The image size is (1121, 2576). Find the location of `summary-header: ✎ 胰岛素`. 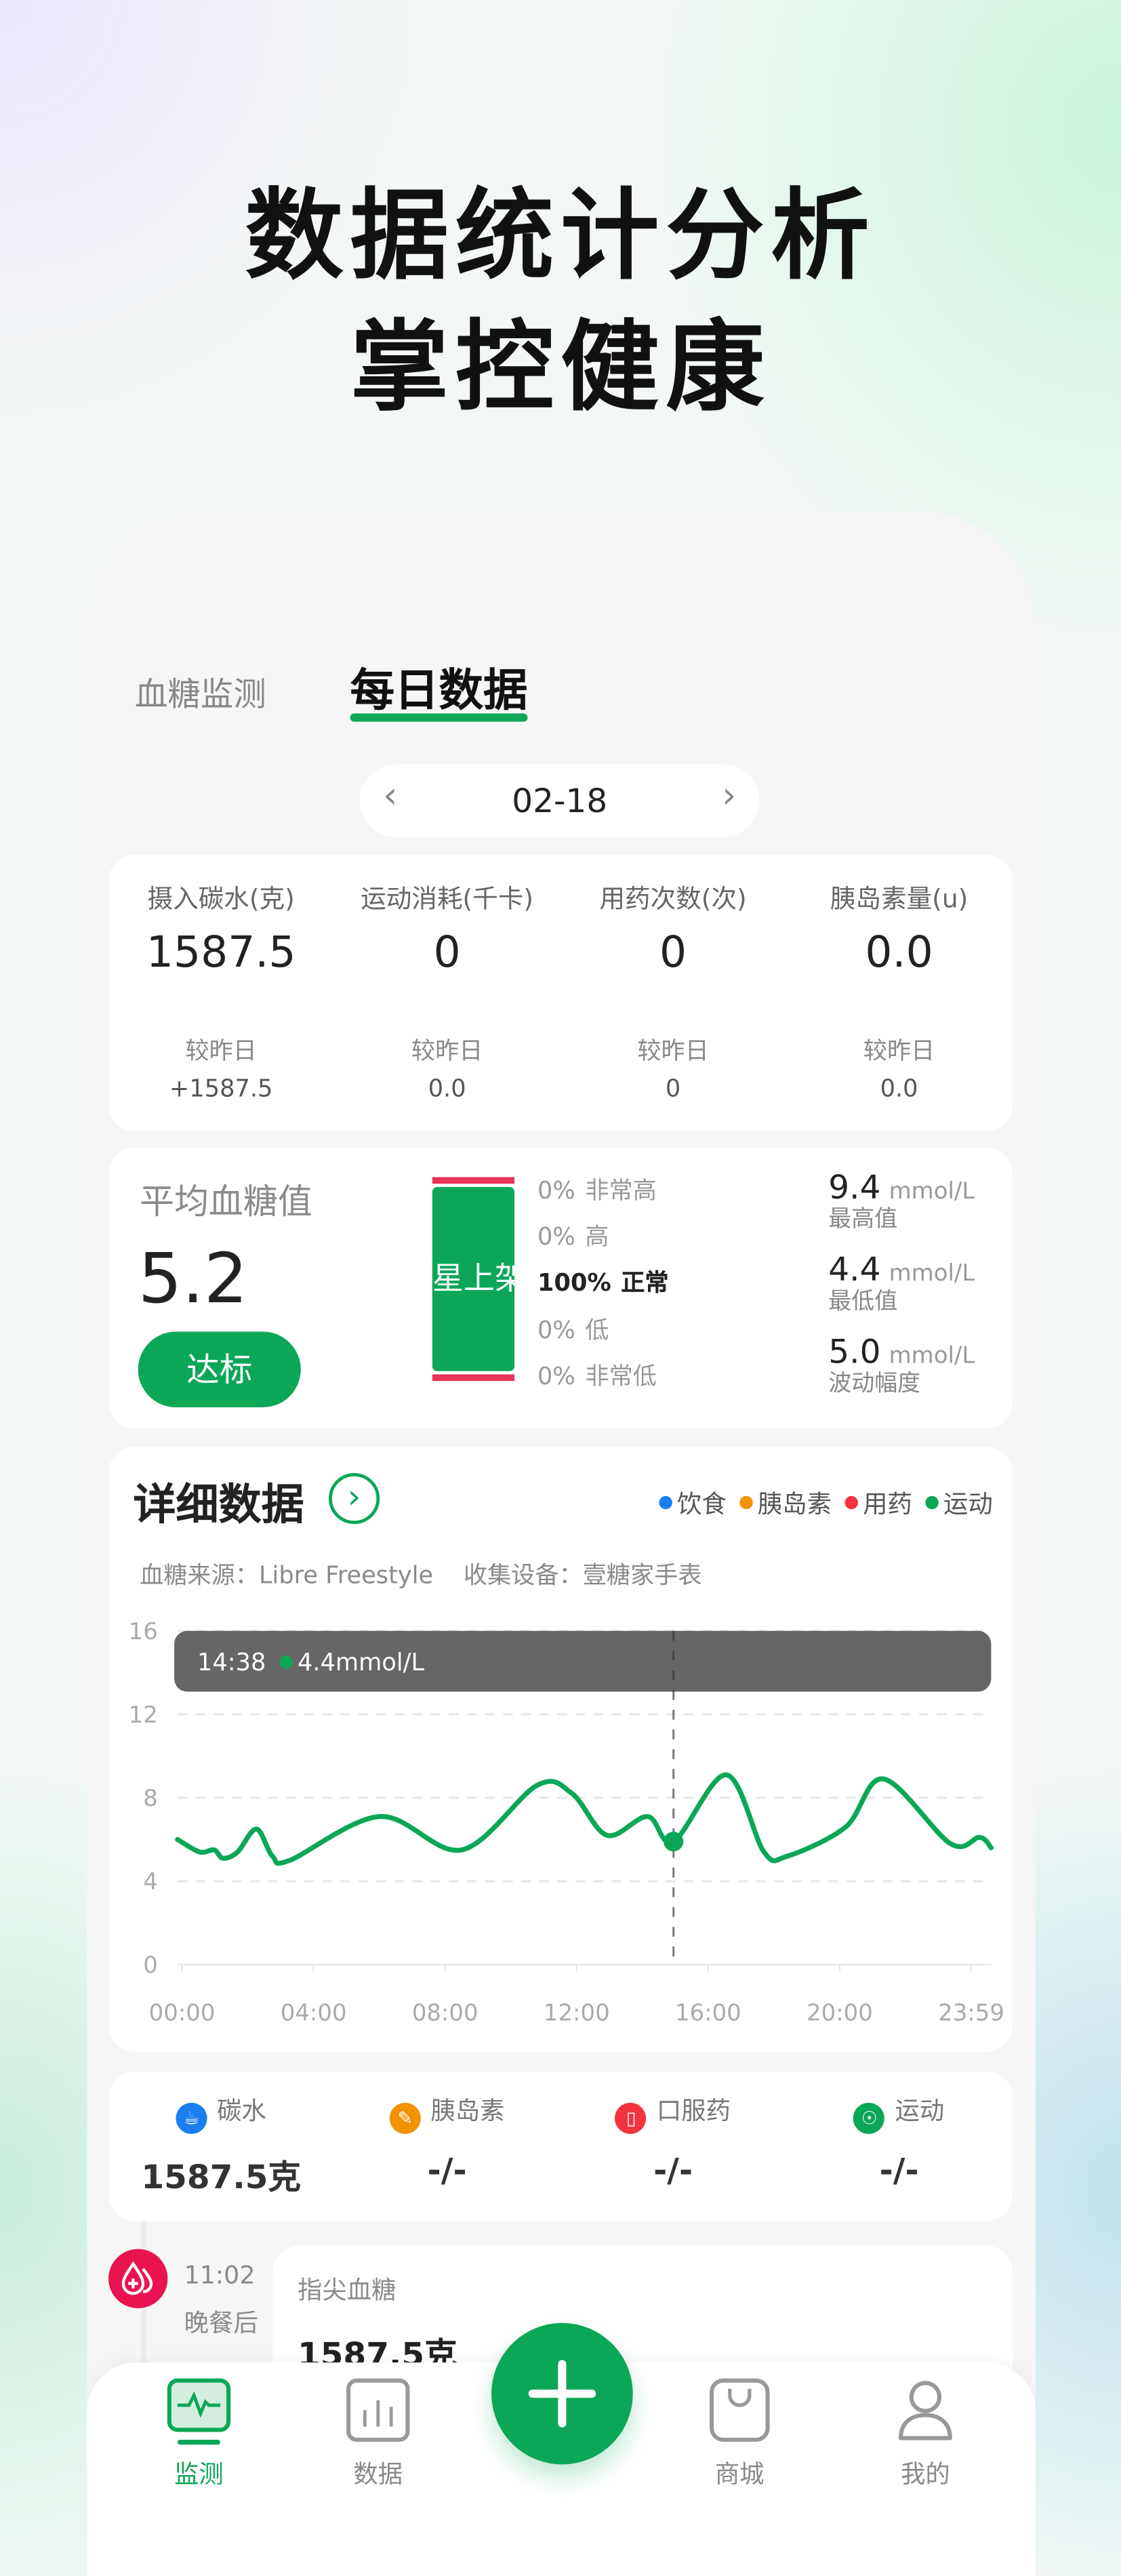

summary-header: ✎ 胰岛素 is located at coordinates (448, 2113).